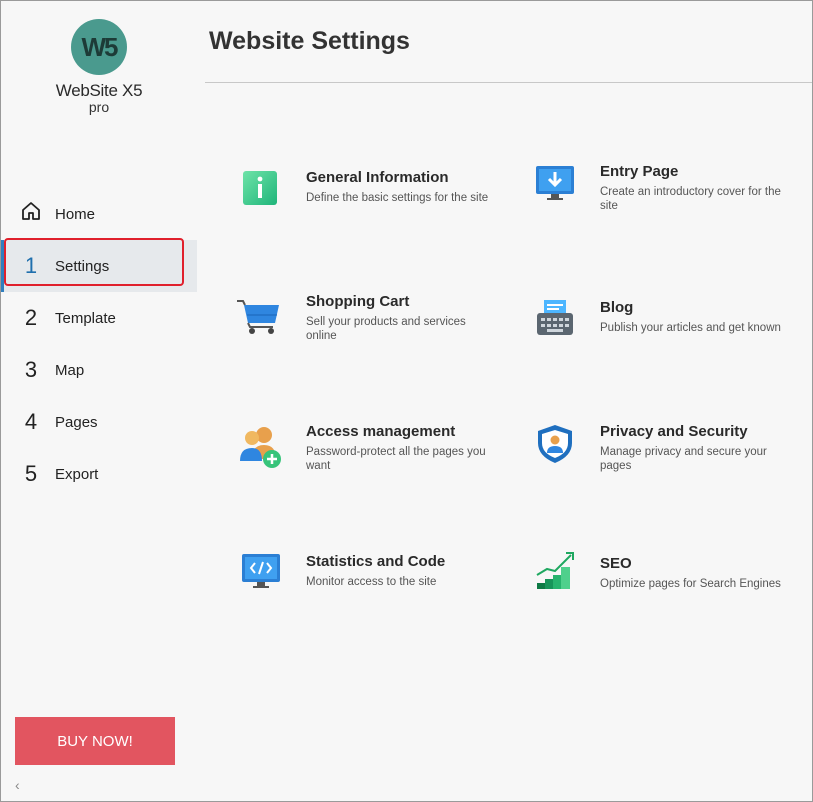 Image resolution: width=813 pixels, height=802 pixels. I want to click on sidebar-item-label: Export, so click(77, 474).